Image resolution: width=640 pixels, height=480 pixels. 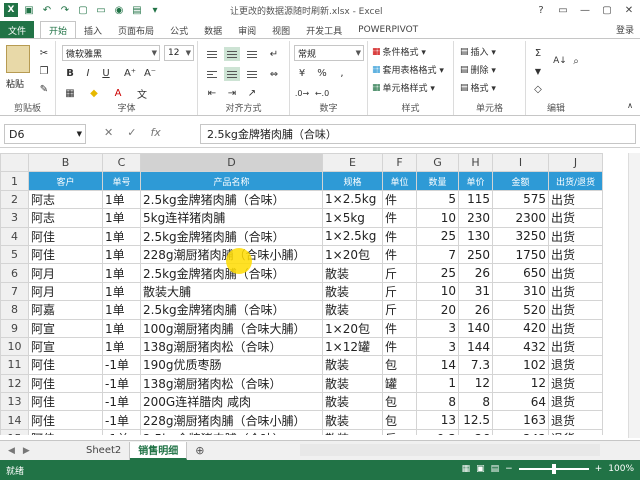 I want to click on tab-review: 审阅, so click(x=247, y=30).